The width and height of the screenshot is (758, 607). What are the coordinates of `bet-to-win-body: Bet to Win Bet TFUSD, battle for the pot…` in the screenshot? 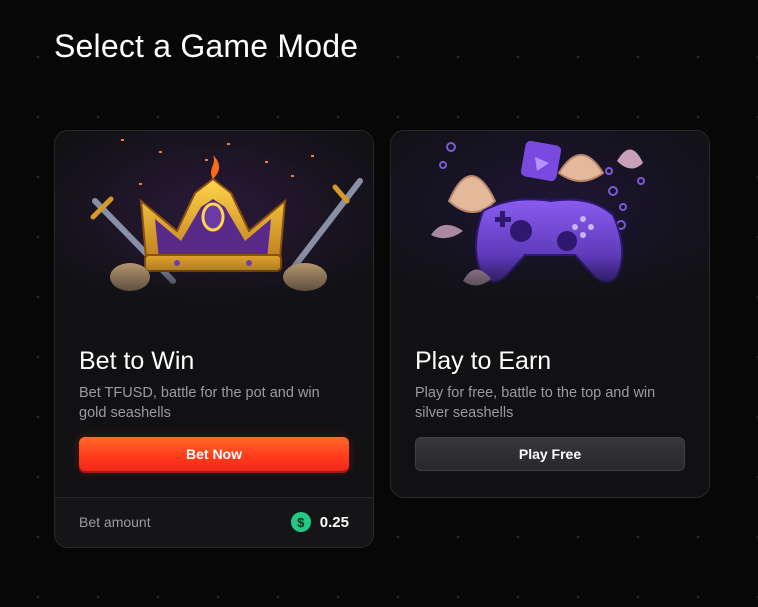 It's located at (215, 384).